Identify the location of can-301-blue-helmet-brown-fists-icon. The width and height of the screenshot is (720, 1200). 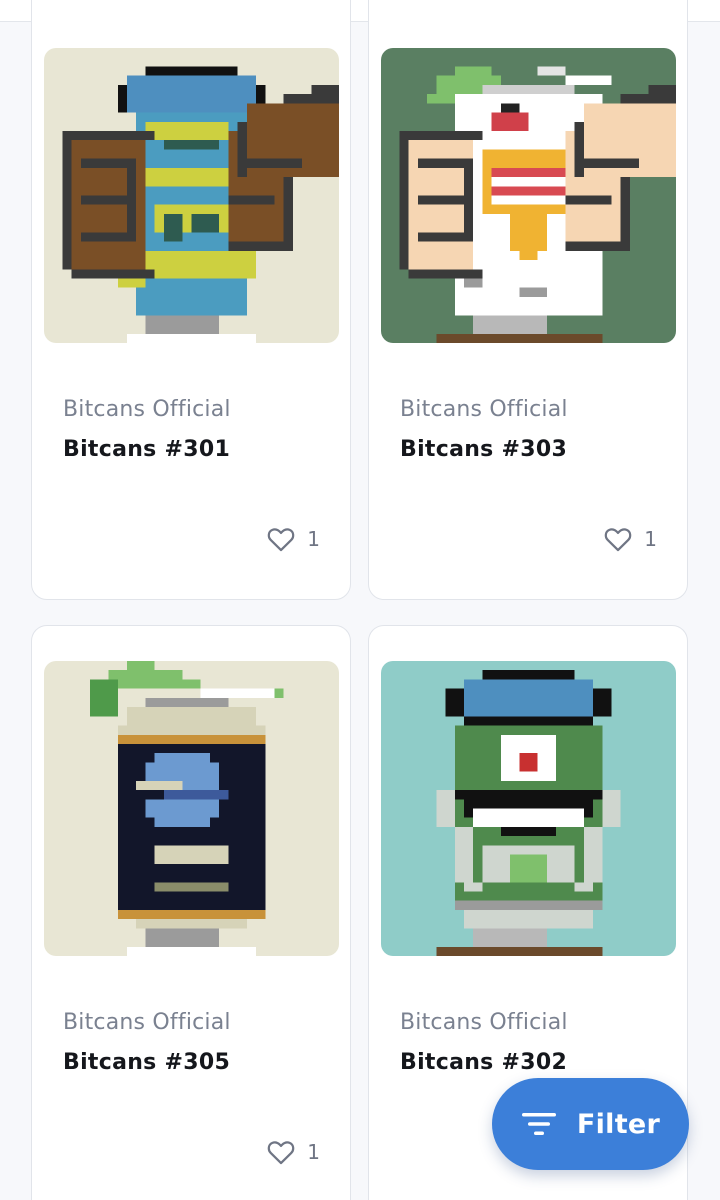
(191, 195).